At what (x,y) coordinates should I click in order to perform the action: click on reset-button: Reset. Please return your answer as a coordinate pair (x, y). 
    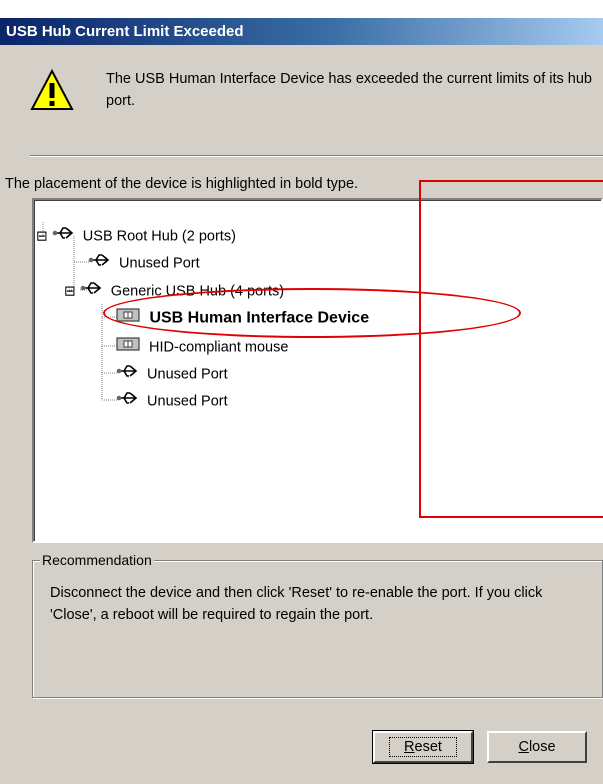
    Looking at the image, I should click on (423, 747).